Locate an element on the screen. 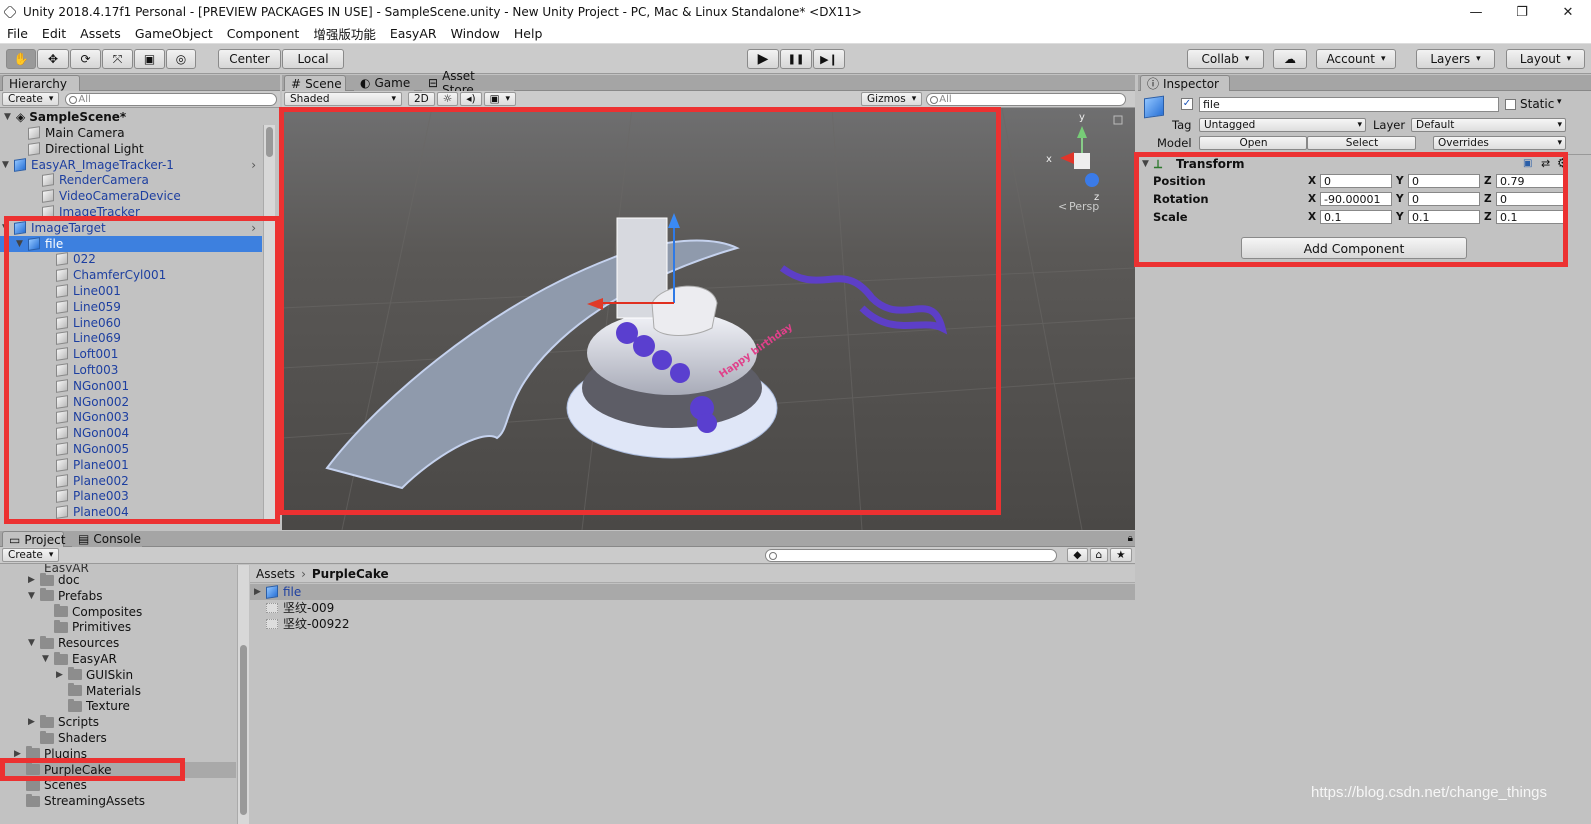  project-folder-item: ▶ GUISkin is located at coordinates (118, 675).